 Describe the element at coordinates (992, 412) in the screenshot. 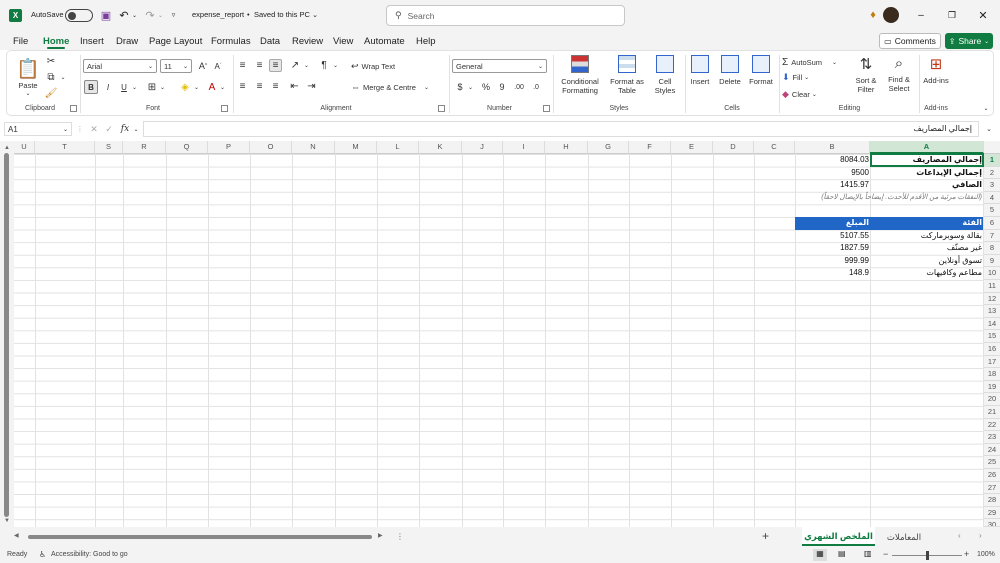

I see `row-header: 21` at that location.